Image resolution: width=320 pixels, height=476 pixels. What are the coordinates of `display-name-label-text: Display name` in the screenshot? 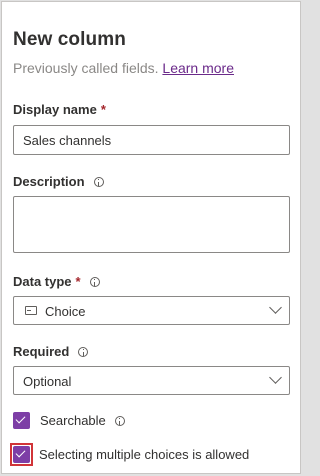 It's located at (55, 109).